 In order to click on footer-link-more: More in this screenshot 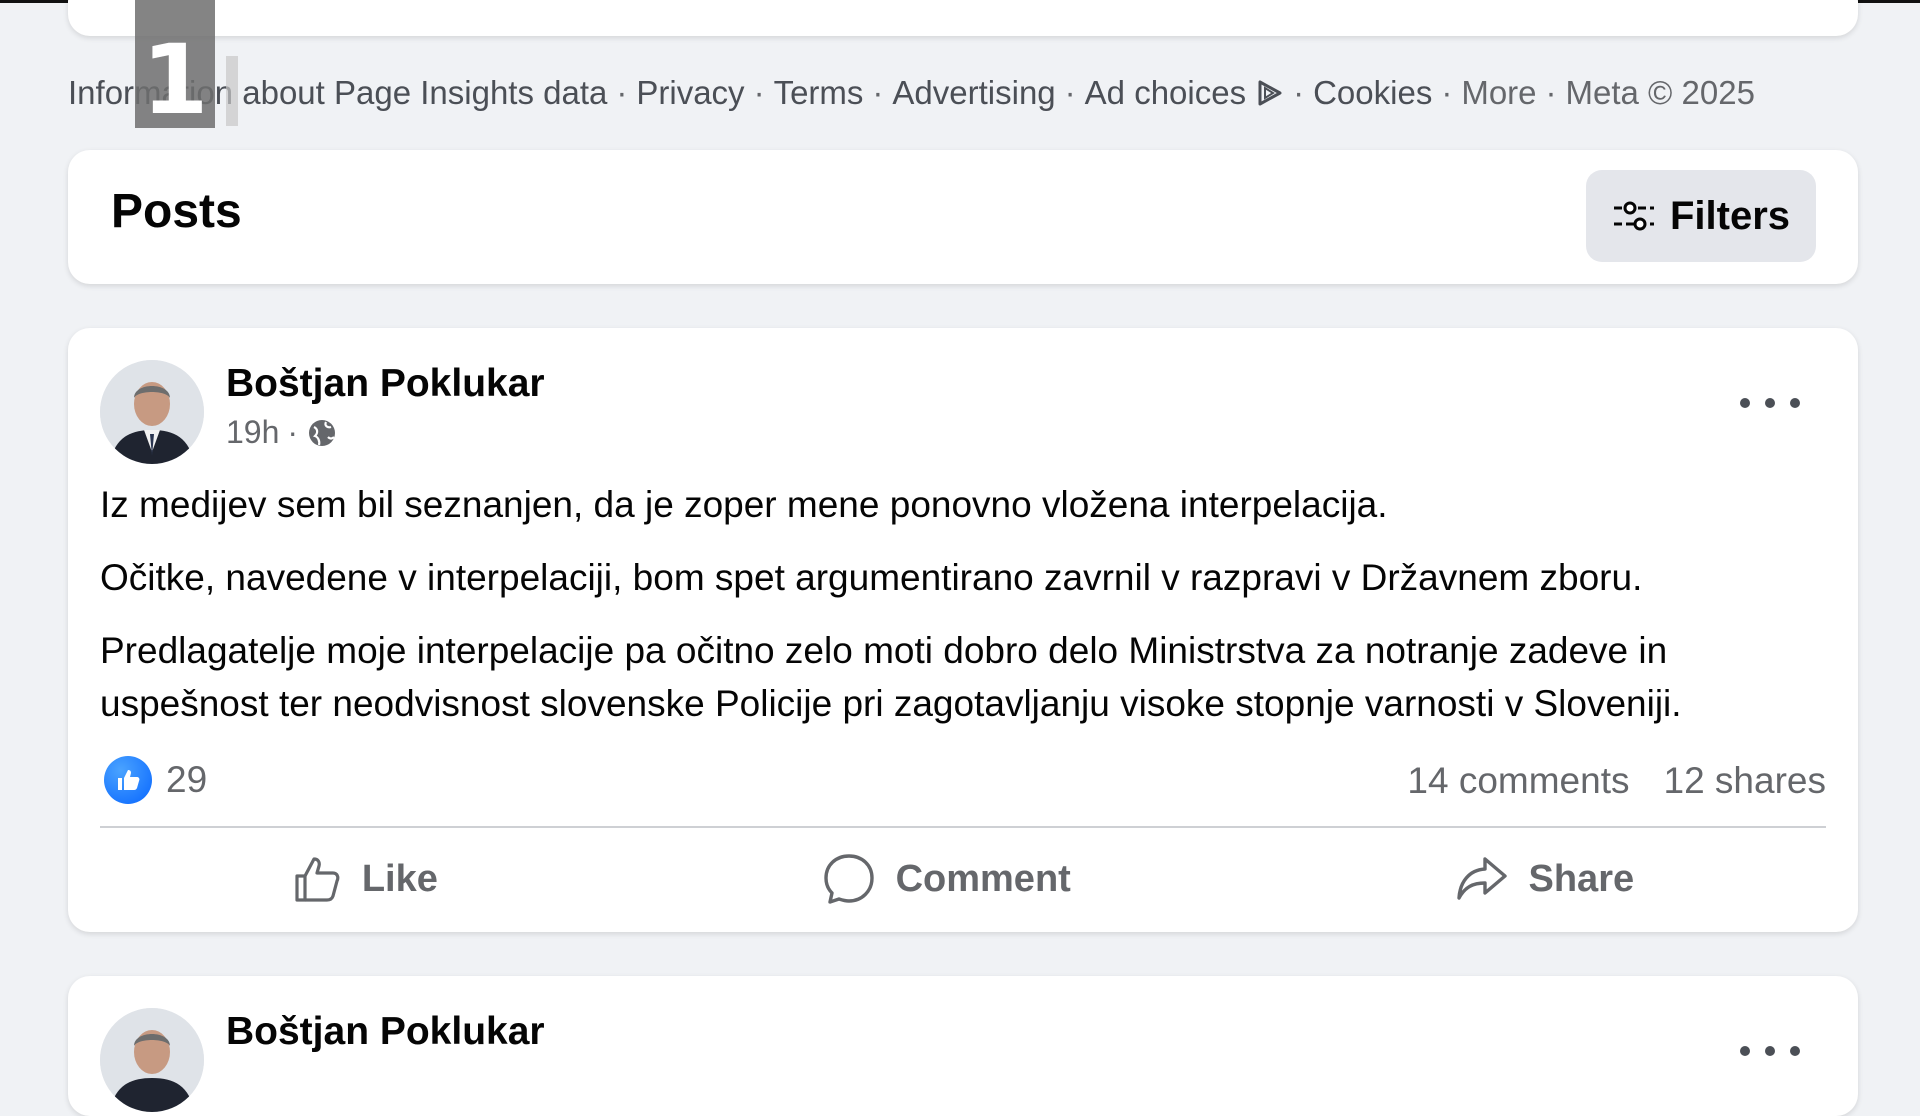, I will do `click(1498, 93)`.